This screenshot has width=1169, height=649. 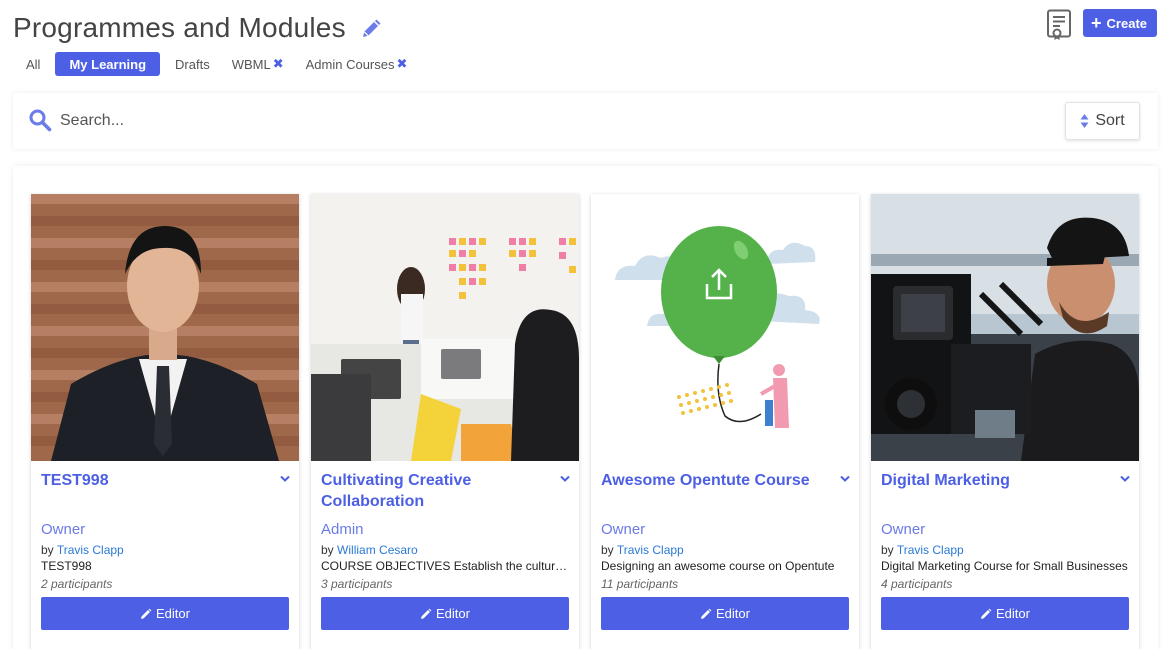 What do you see at coordinates (66, 566) in the screenshot?
I see `course-description: TEST998` at bounding box center [66, 566].